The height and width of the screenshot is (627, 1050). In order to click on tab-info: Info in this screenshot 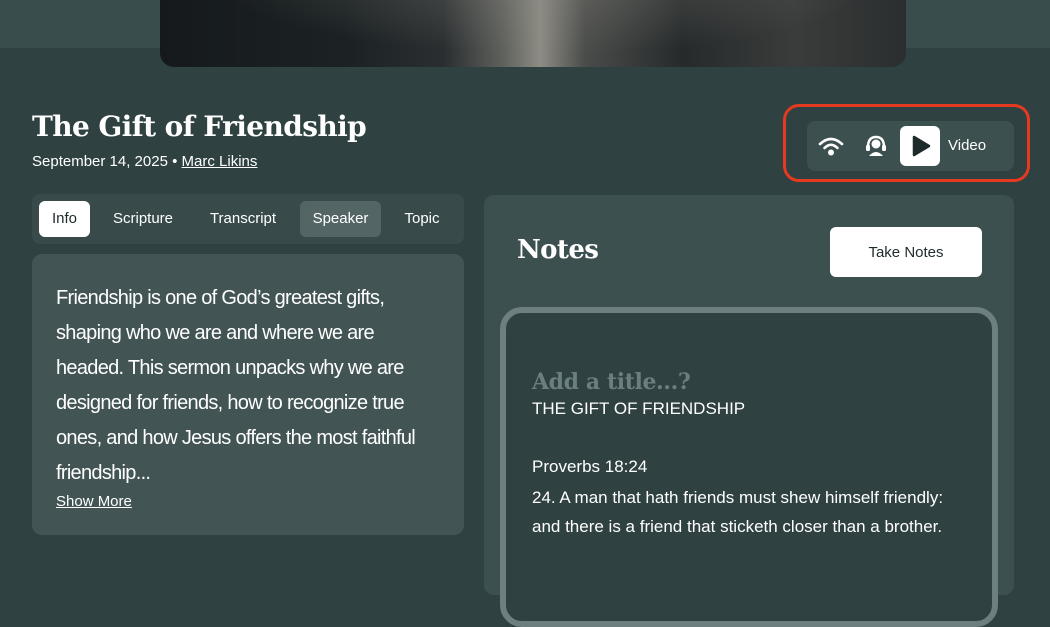, I will do `click(64, 219)`.